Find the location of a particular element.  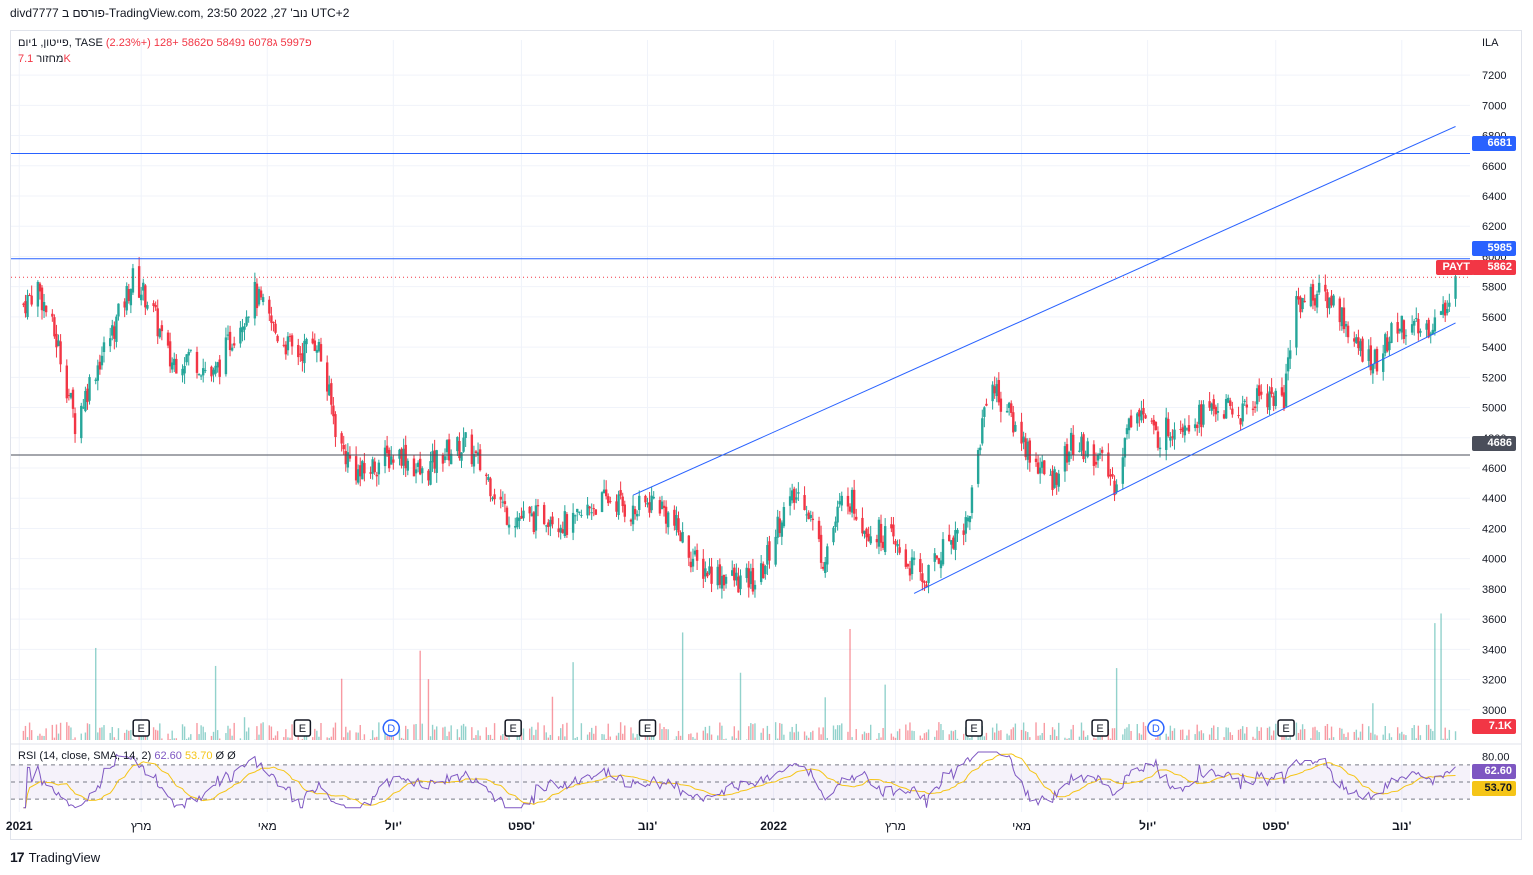

symbol-label: פייטון, 1יום, TASE is located at coordinates (60, 43).